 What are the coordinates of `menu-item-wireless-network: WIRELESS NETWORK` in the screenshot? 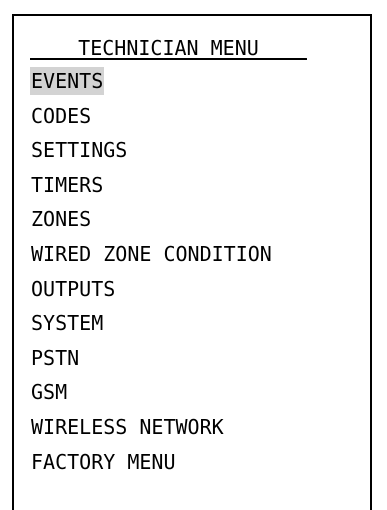 It's located at (151, 430).